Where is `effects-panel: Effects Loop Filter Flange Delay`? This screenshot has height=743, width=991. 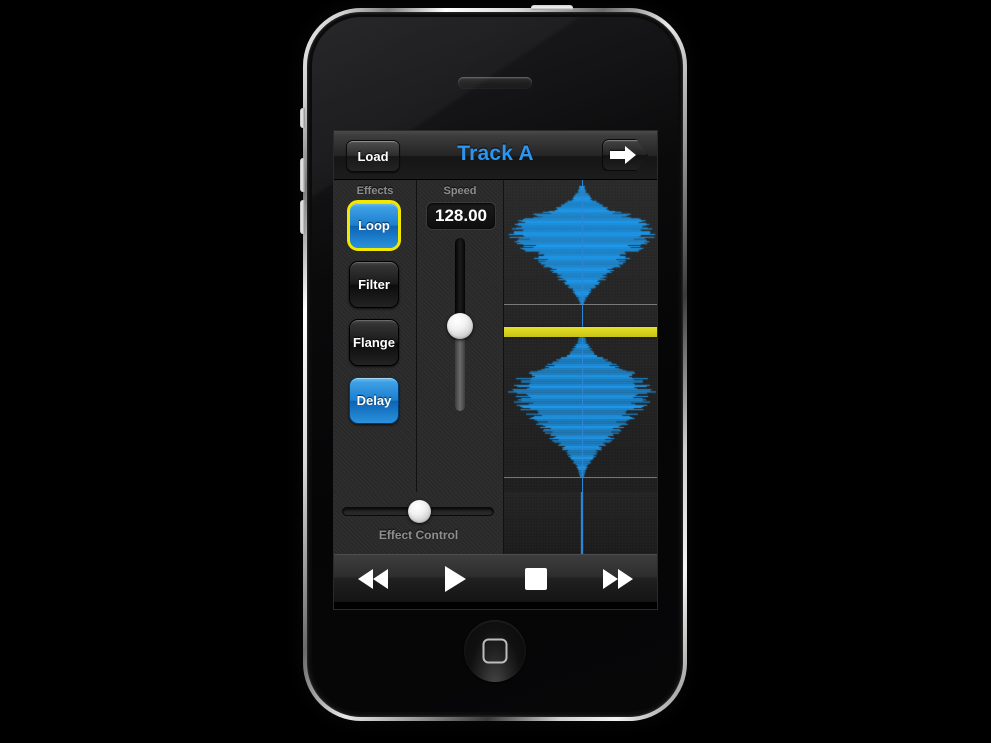 effects-panel: Effects Loop Filter Flange Delay is located at coordinates (375, 336).